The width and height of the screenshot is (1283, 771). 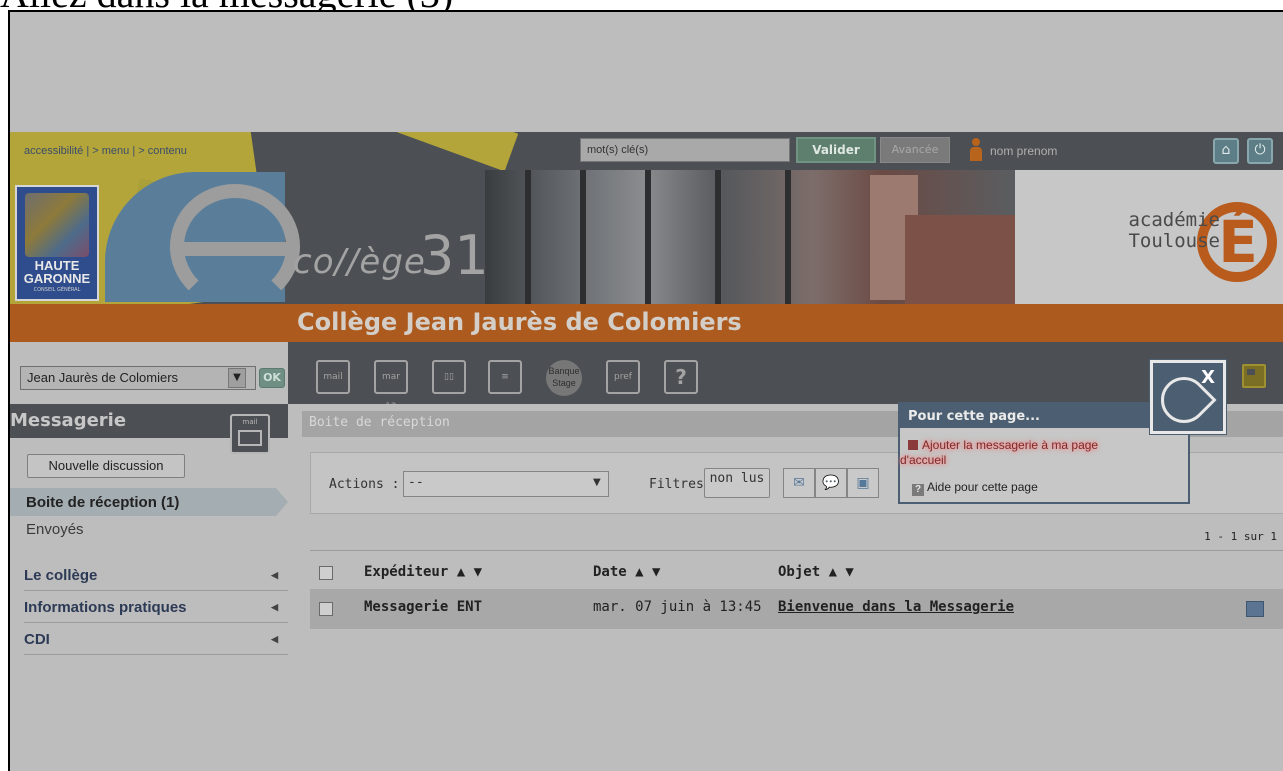 What do you see at coordinates (626, 572) in the screenshot?
I see `column-date: Date ▲ ▼` at bounding box center [626, 572].